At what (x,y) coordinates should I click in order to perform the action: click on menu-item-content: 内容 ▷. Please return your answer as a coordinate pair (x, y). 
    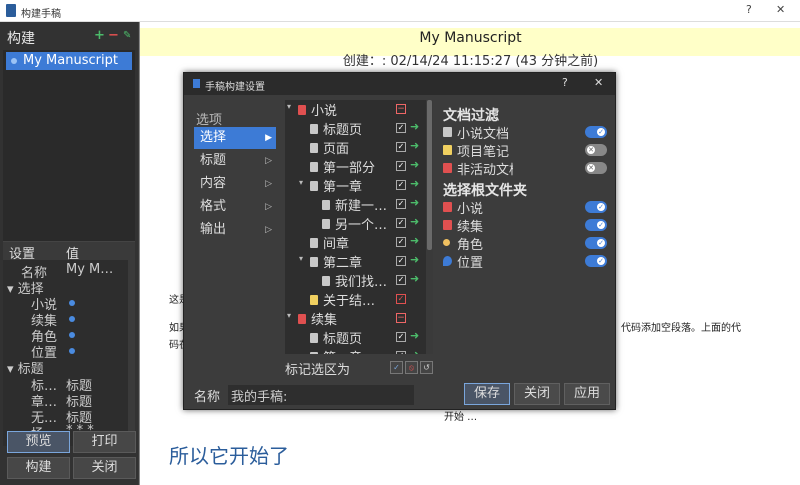
    Looking at the image, I should click on (235, 184).